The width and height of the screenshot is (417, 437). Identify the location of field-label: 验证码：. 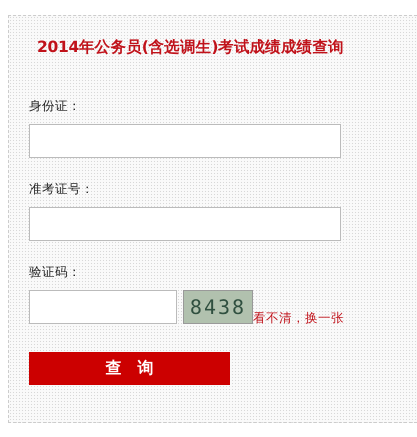
(55, 271).